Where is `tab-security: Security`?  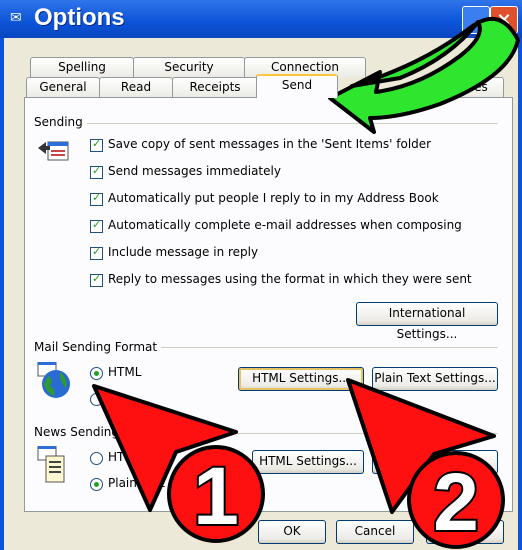
tab-security: Security is located at coordinates (189, 67).